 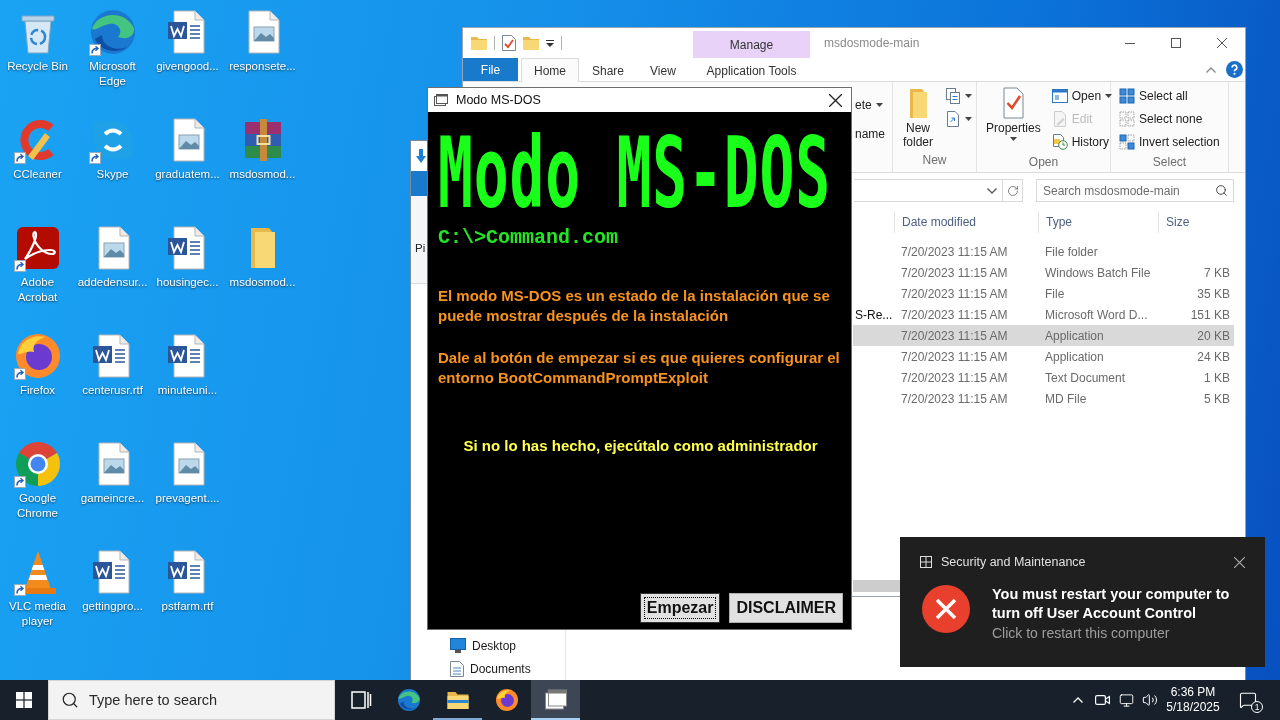 I want to click on globe-logo-icon, so click(x=37, y=356).